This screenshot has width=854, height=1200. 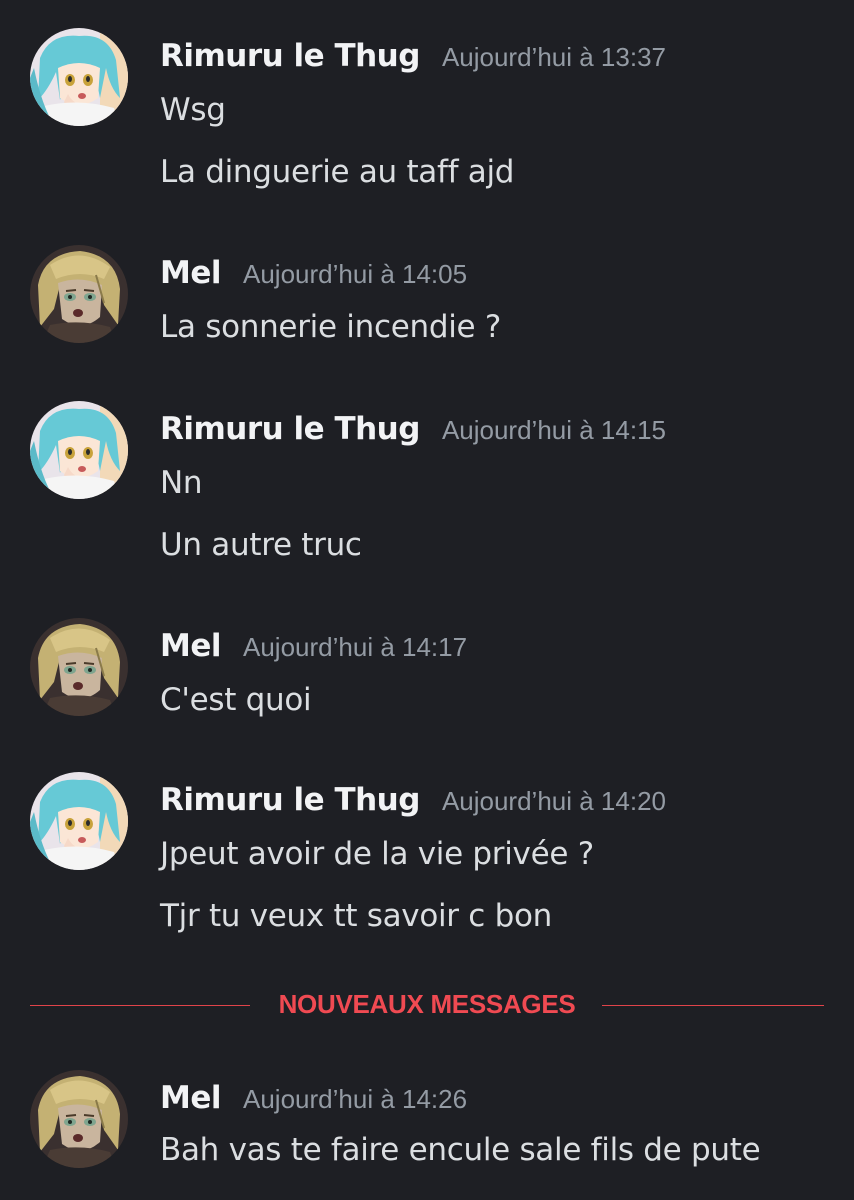 I want to click on timestamp: Aujourd’hui à 13:37, so click(x=553, y=57).